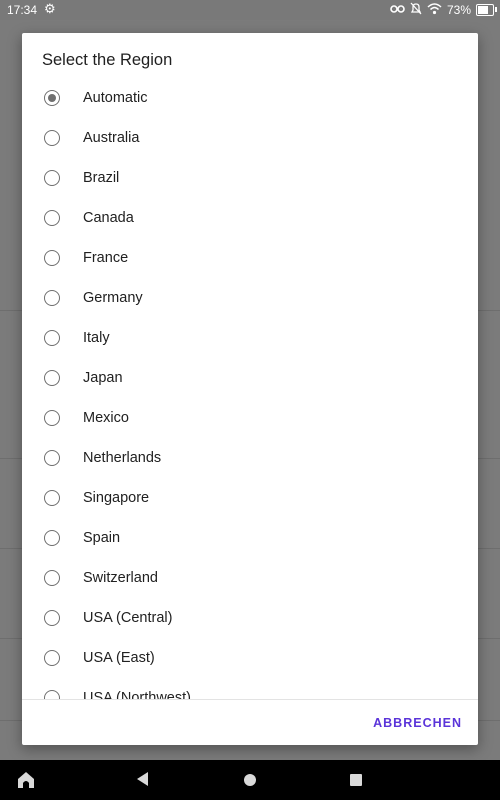 This screenshot has height=800, width=500. Describe the element at coordinates (397, 10) in the screenshot. I see `vpn-key-icon` at that location.